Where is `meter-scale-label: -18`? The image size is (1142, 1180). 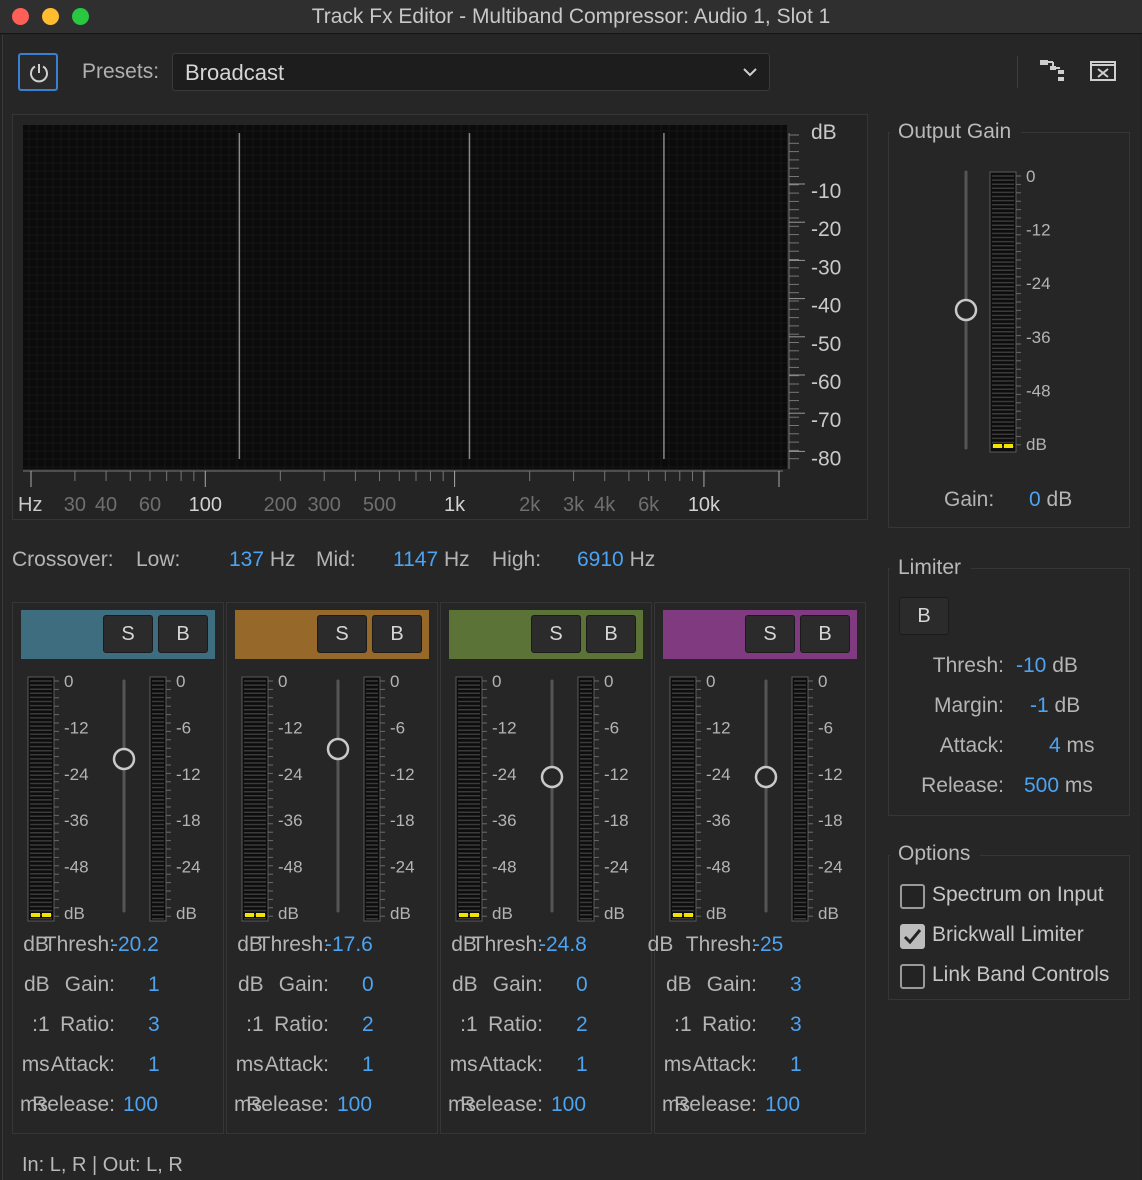
meter-scale-label: -18 is located at coordinates (188, 820).